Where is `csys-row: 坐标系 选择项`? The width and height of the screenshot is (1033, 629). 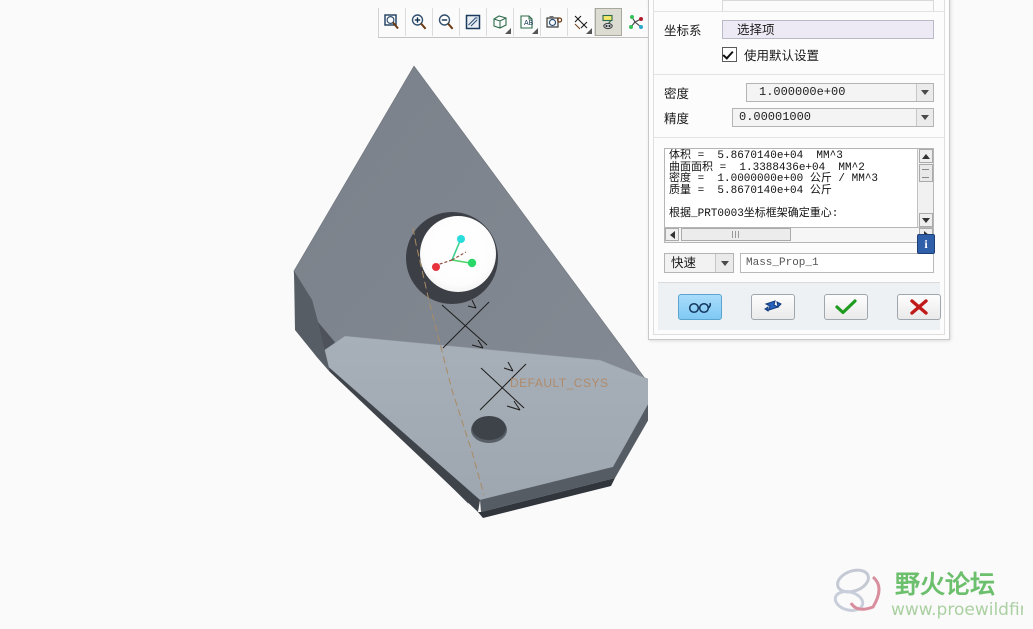 csys-row: 坐标系 选择项 is located at coordinates (799, 29).